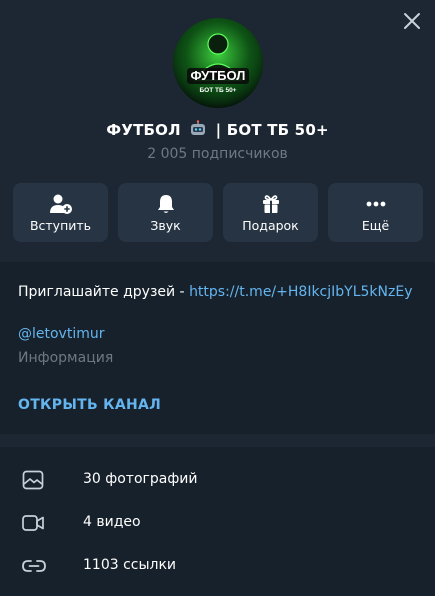  Describe the element at coordinates (375, 212) in the screenshot. I see `more-button: Ещё` at that location.